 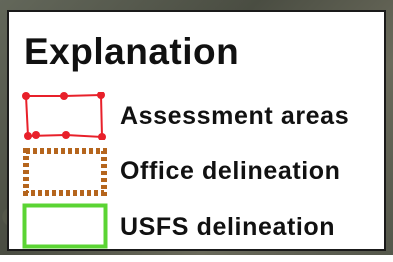 What do you see at coordinates (64, 116) in the screenshot?
I see `assessment-area-symbol-icon` at bounding box center [64, 116].